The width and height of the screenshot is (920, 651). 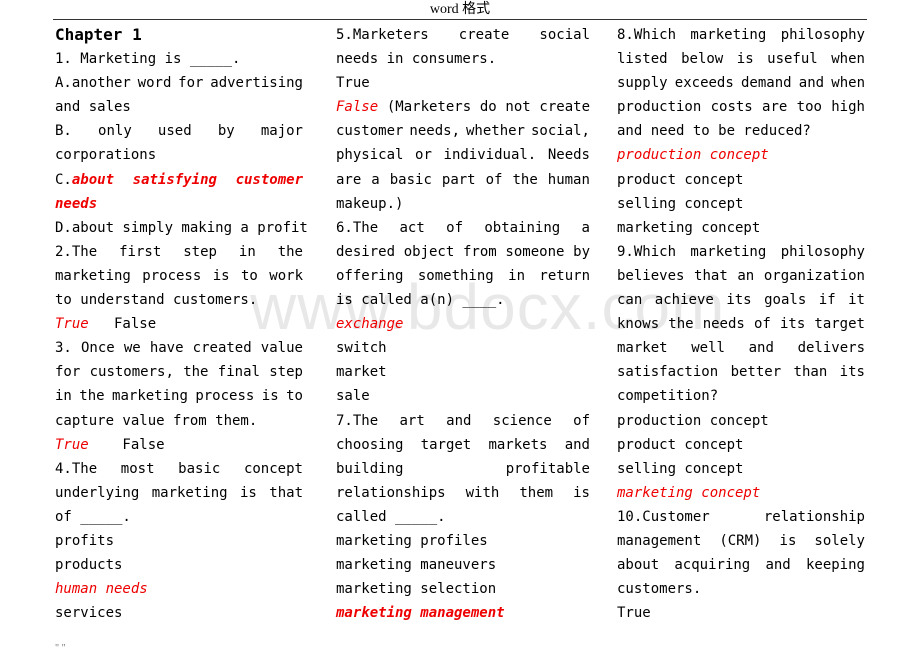 What do you see at coordinates (93, 179) in the screenshot?
I see `answer-word: about` at bounding box center [93, 179].